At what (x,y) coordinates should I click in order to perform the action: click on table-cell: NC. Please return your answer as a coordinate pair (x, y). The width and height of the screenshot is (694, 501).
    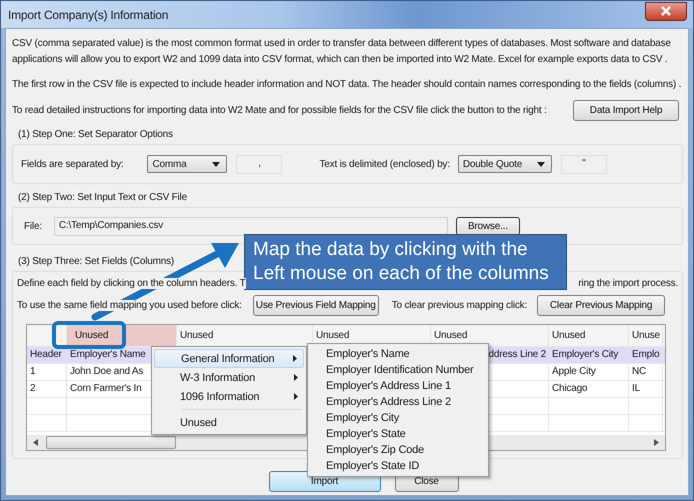
    Looking at the image, I should click on (646, 372).